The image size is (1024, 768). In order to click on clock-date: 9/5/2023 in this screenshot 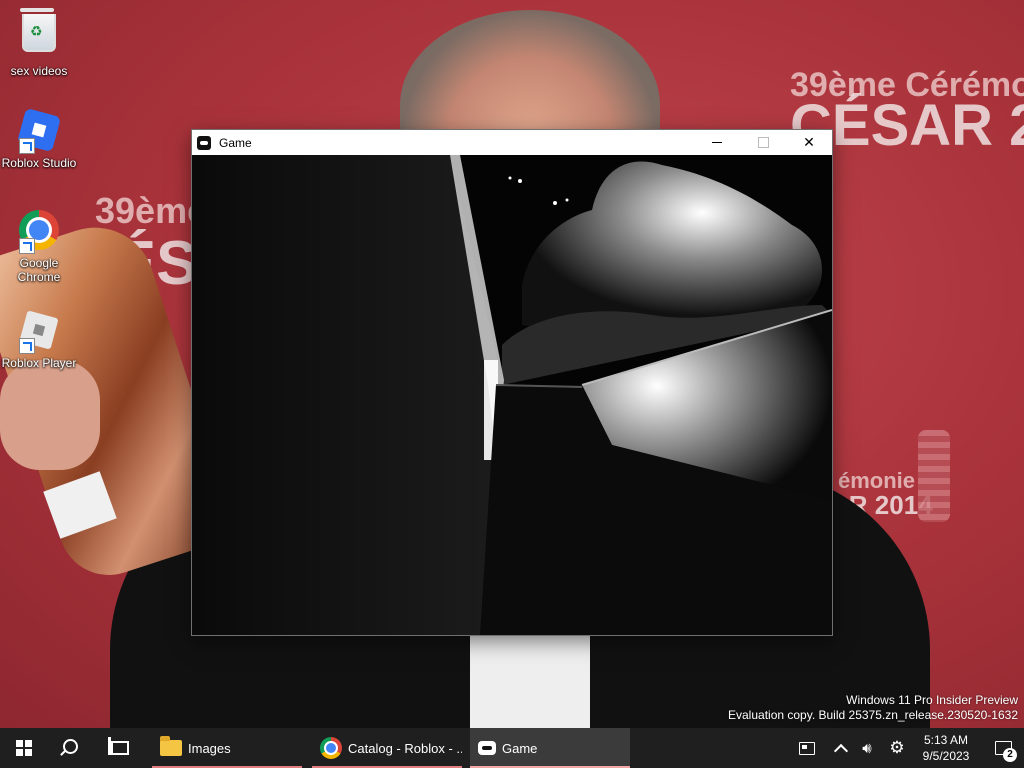, I will do `click(946, 756)`.